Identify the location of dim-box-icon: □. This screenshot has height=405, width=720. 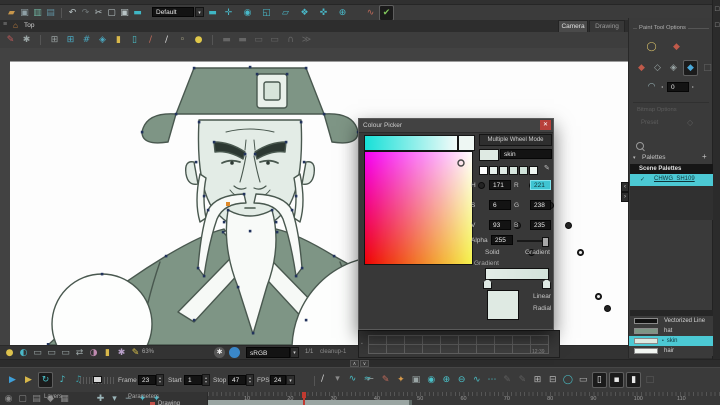
(649, 380).